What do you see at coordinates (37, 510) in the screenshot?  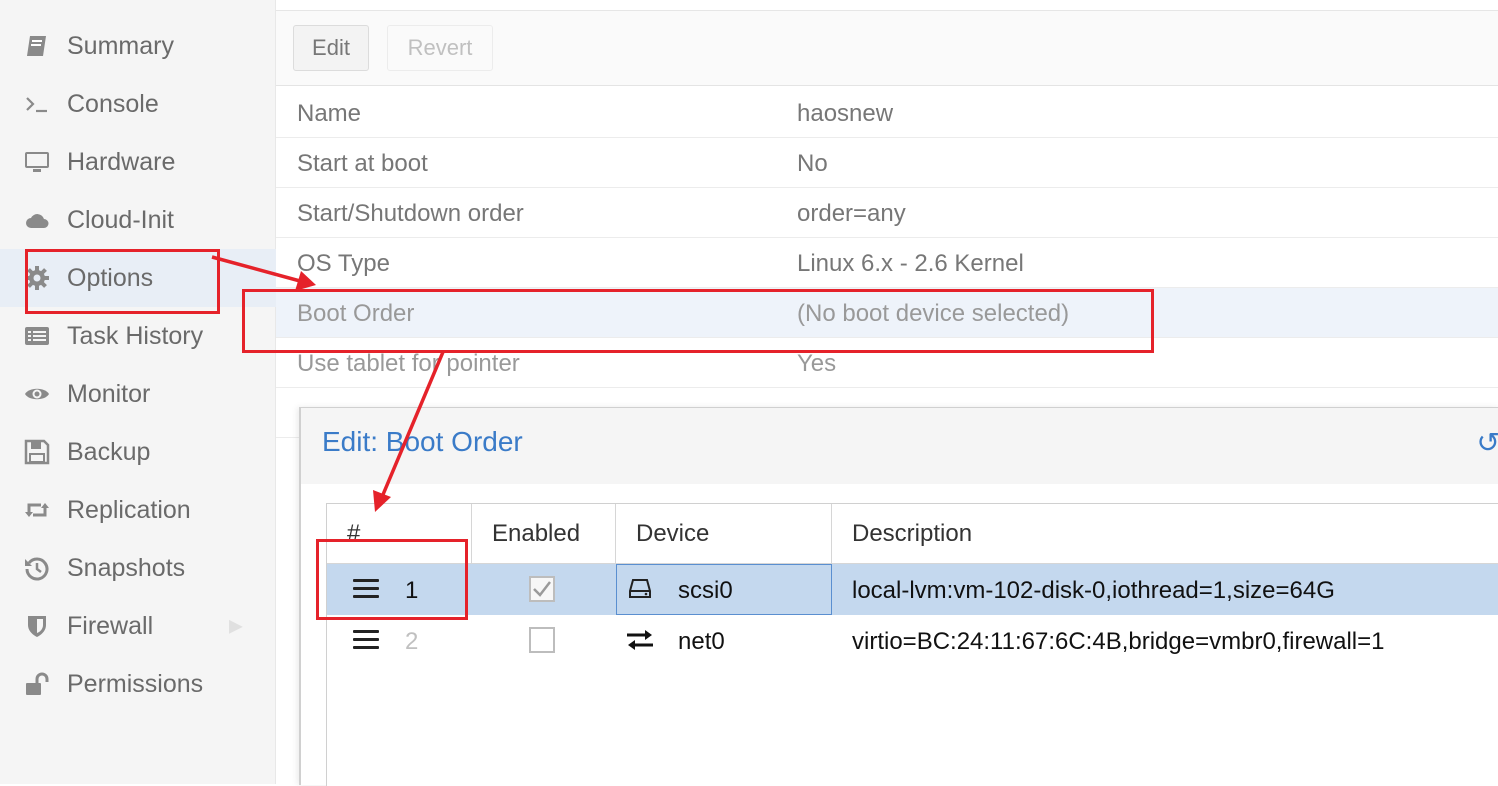 I see `retweet-icon` at bounding box center [37, 510].